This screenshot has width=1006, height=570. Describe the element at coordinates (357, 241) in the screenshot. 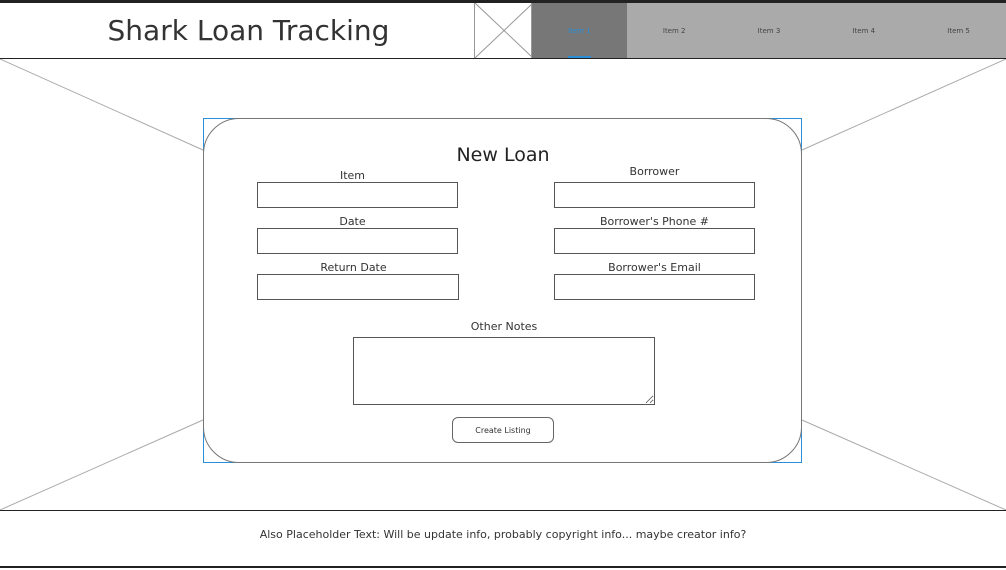

I see `date-input` at that location.